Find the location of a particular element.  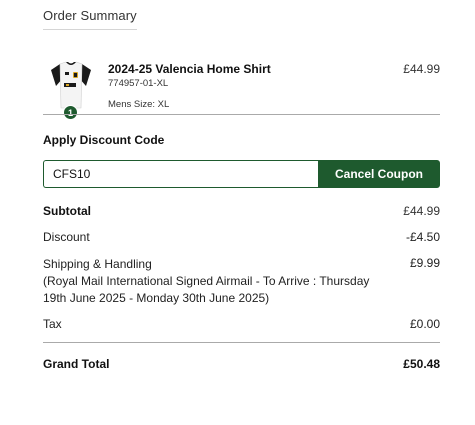

product-name: 2024-25 Valencia Home Shirt is located at coordinates (189, 69).